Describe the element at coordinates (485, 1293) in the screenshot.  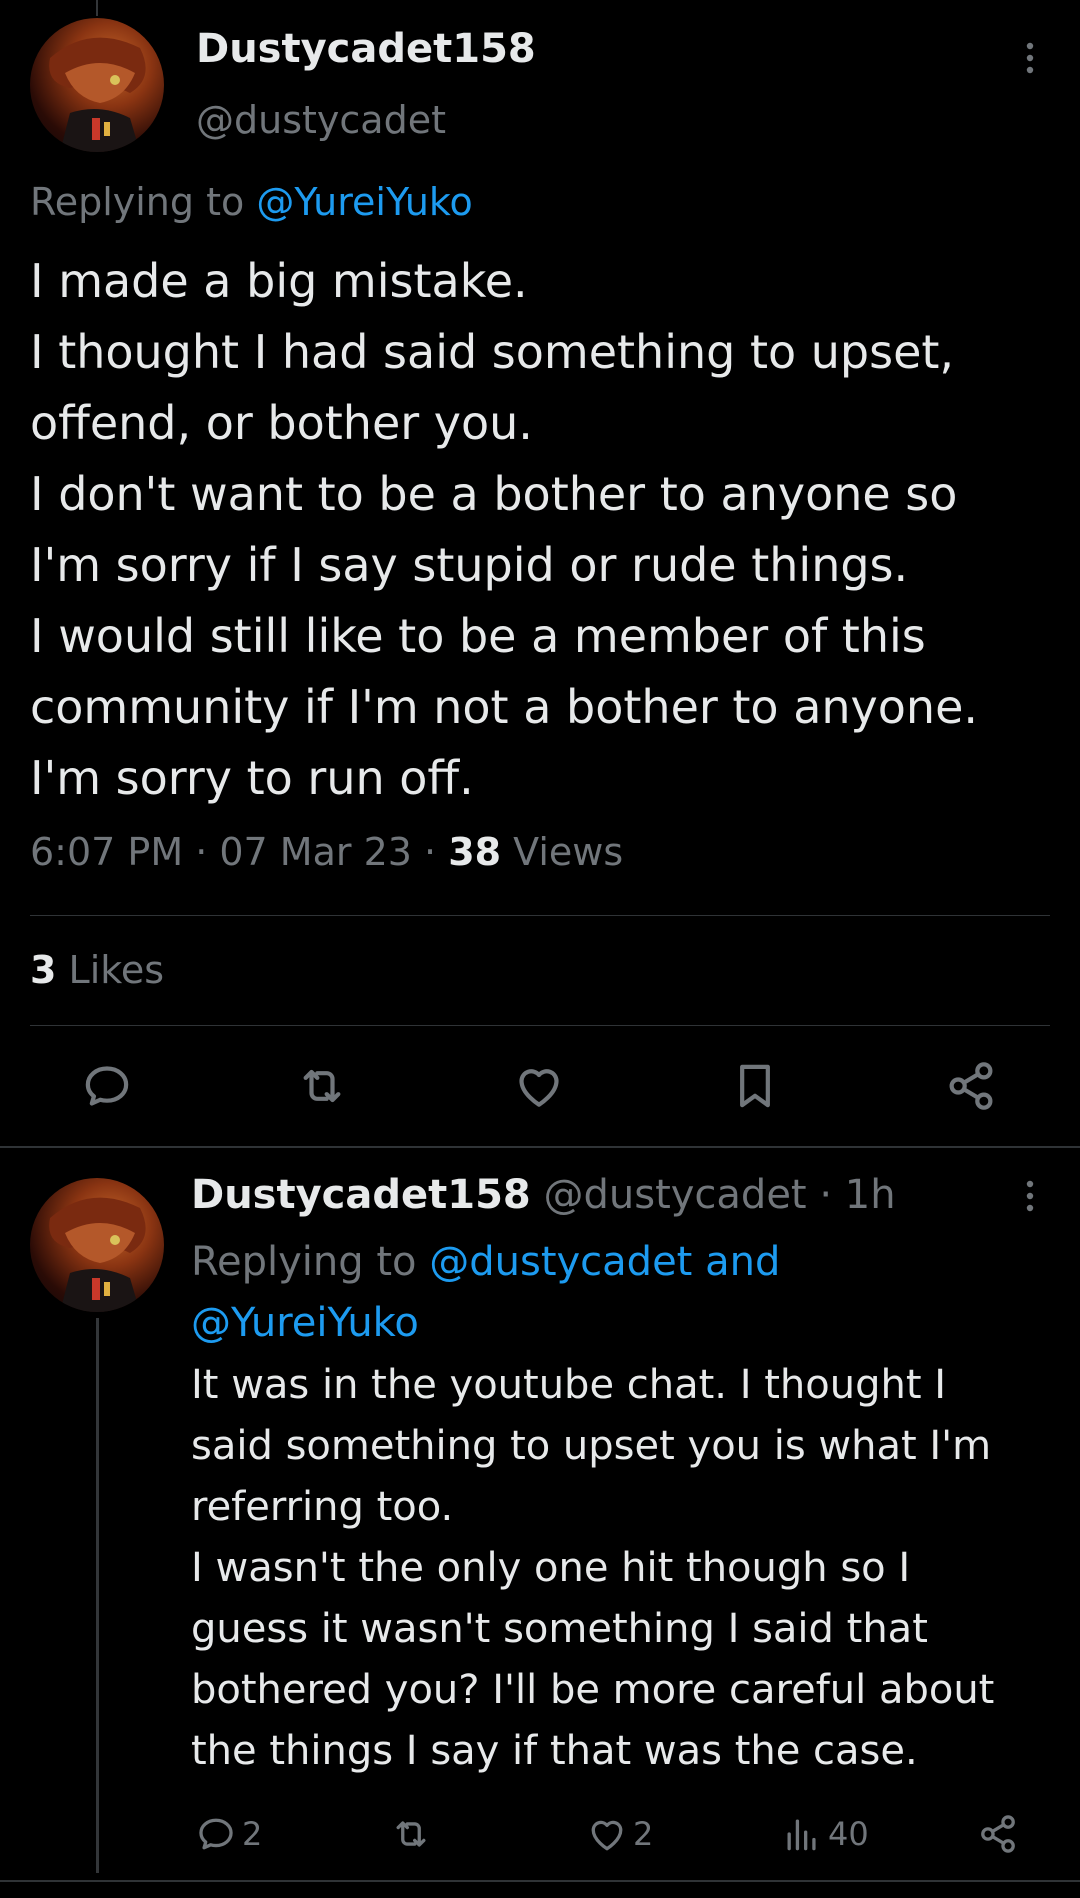
I see `replying-to: Replying to @dustycadet and @YureiYuko` at that location.